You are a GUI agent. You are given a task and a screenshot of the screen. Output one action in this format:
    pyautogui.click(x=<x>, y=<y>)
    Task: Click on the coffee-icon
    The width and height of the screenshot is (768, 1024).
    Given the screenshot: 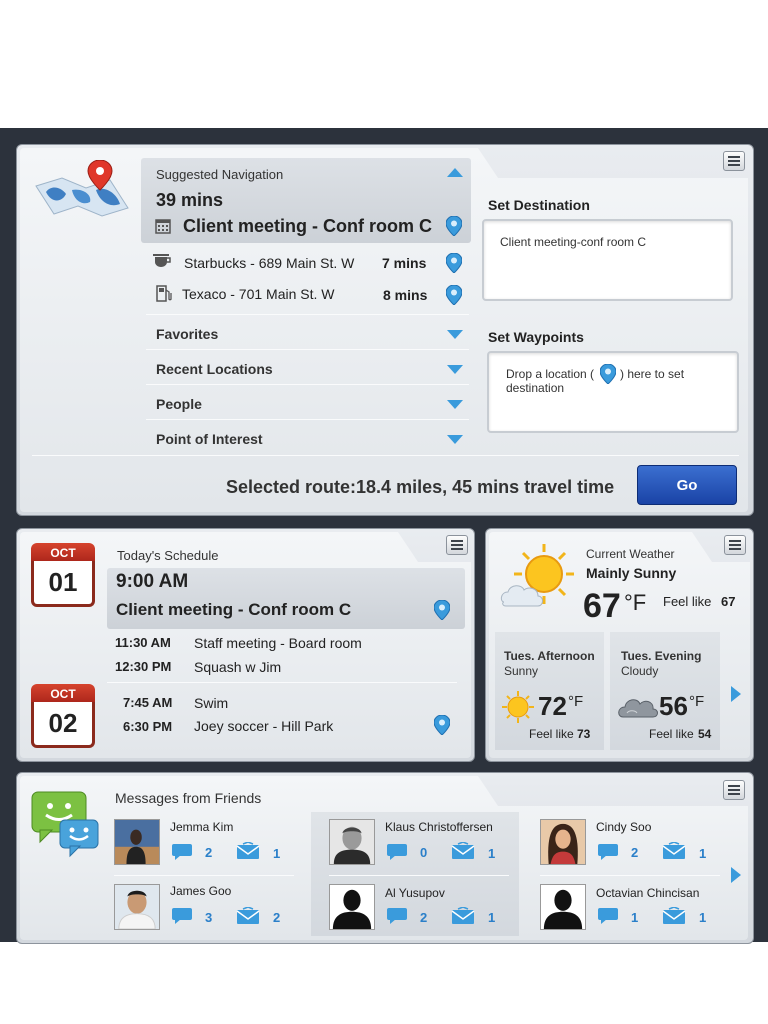 What is the action you would take?
    pyautogui.click(x=162, y=260)
    